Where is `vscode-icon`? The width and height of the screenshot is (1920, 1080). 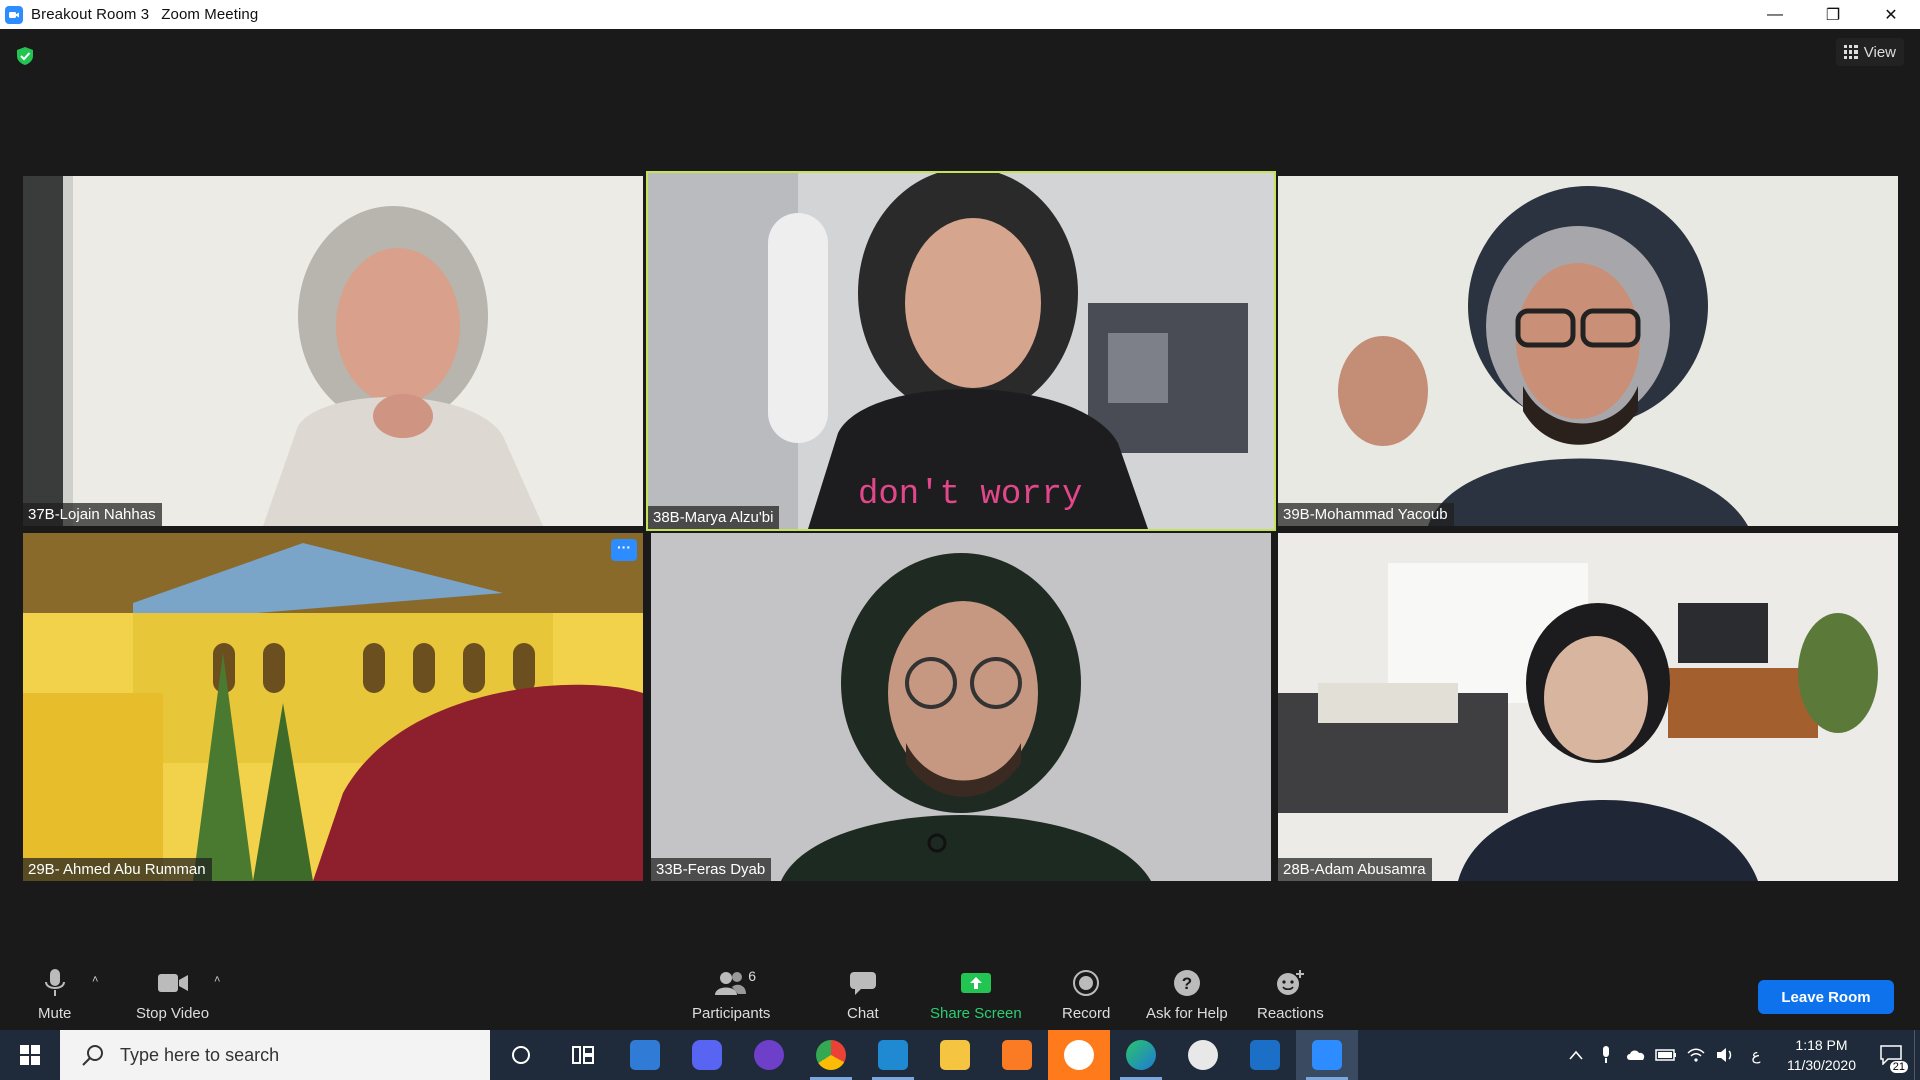
vscode-icon is located at coordinates (893, 1055).